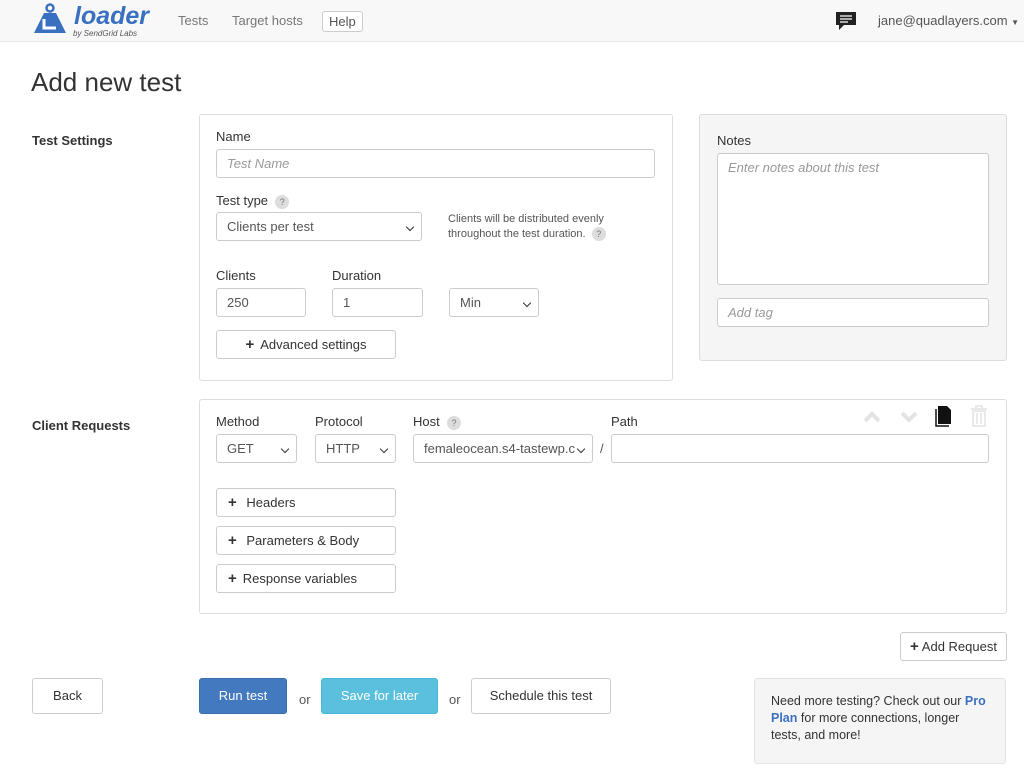 Image resolution: width=1024 pixels, height=778 pixels. I want to click on response-label: Response variables, so click(299, 578).